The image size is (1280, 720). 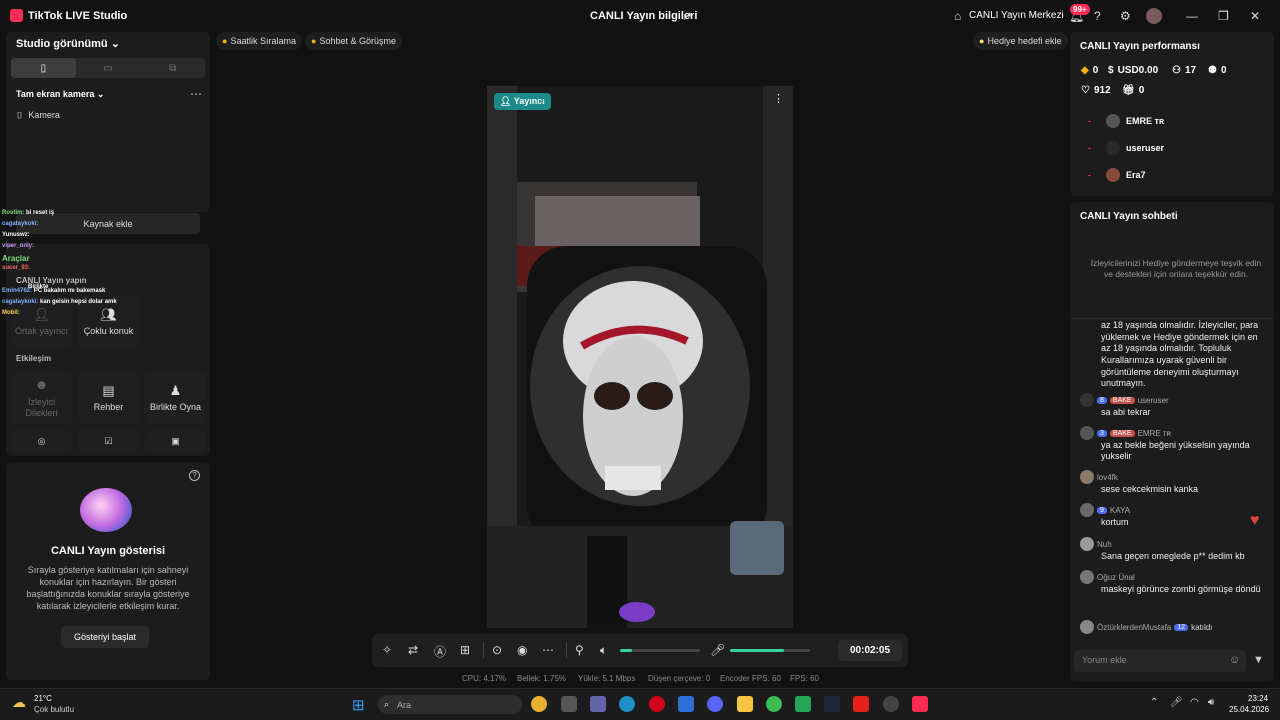 What do you see at coordinates (1102, 510) in the screenshot?
I see `level-badge: 9` at bounding box center [1102, 510].